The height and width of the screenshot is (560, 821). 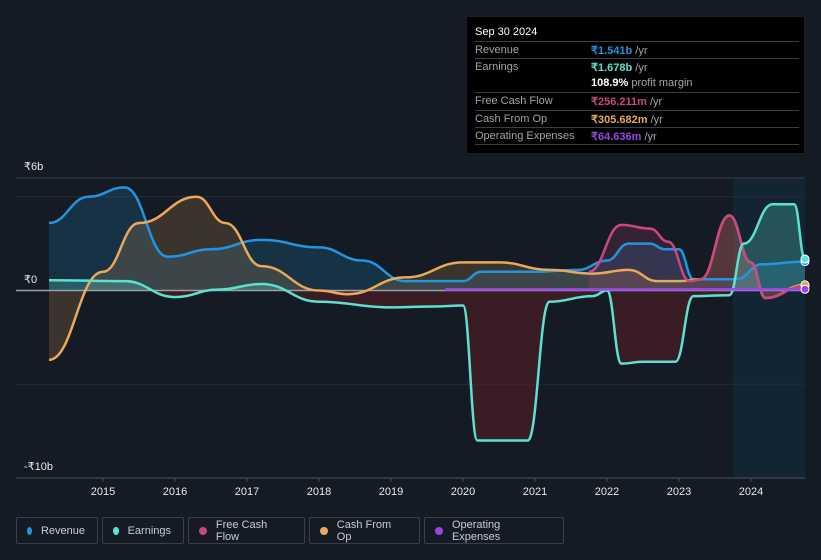 I want to click on x-tick-label: 2023, so click(x=679, y=492).